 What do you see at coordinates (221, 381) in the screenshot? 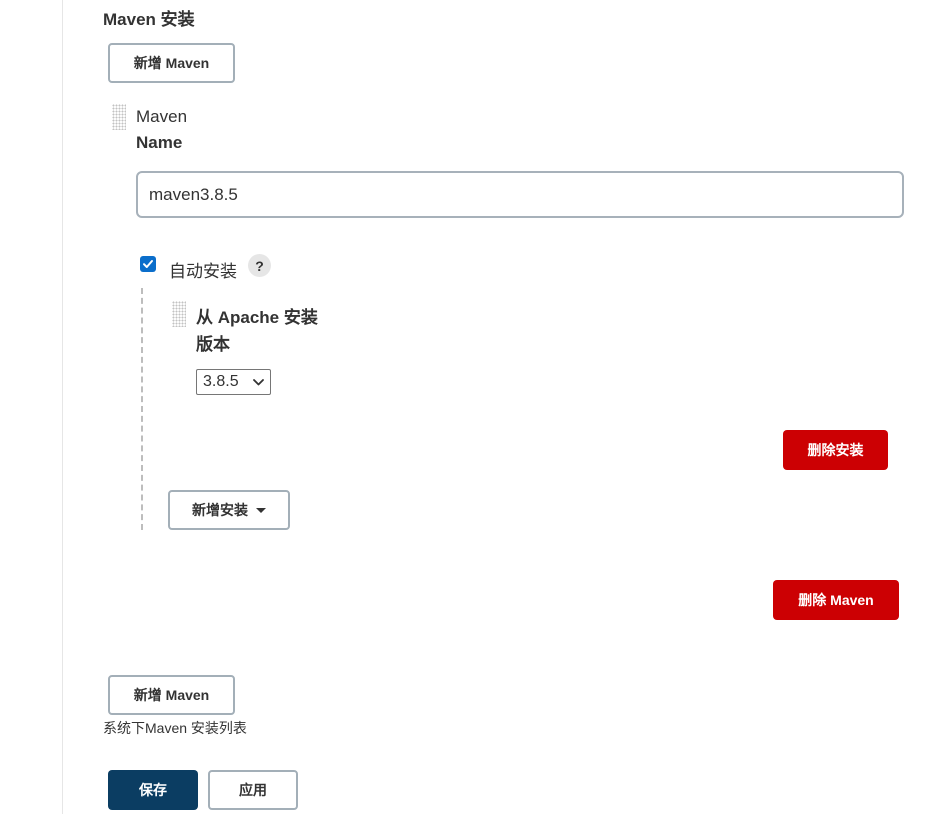
I see `version-select-value: 3.8.5` at bounding box center [221, 381].